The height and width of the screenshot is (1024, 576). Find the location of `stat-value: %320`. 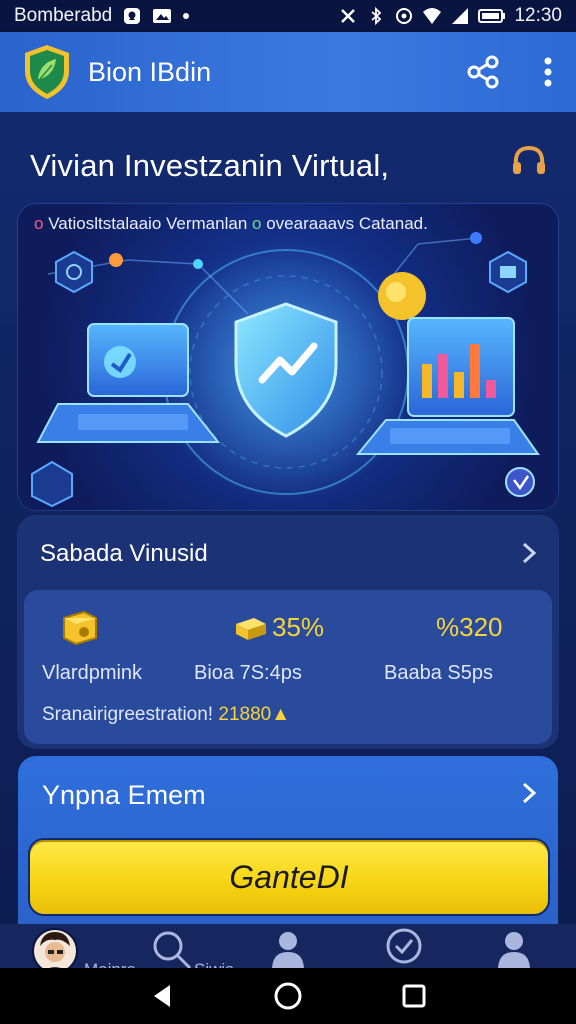

stat-value: %320 is located at coordinates (469, 627).